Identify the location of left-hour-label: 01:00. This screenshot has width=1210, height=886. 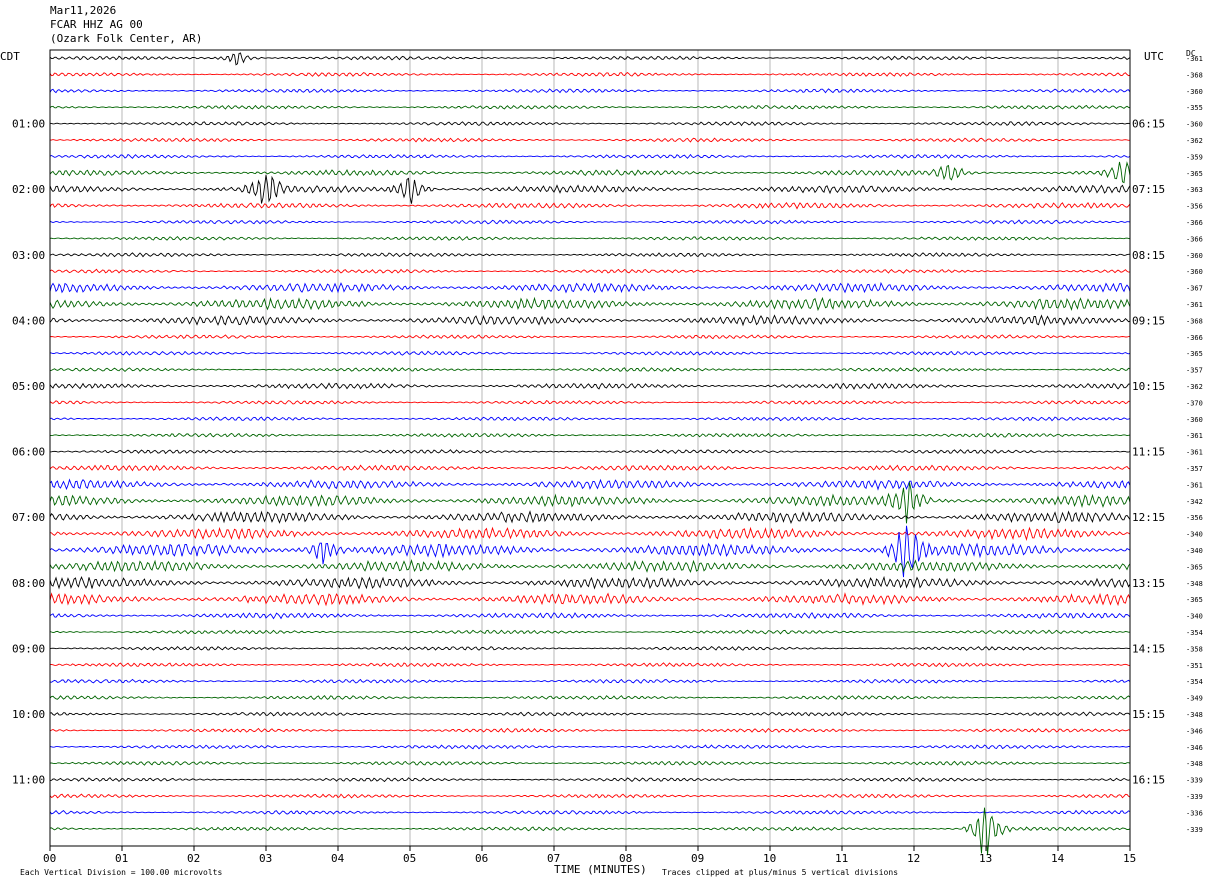
(28, 124).